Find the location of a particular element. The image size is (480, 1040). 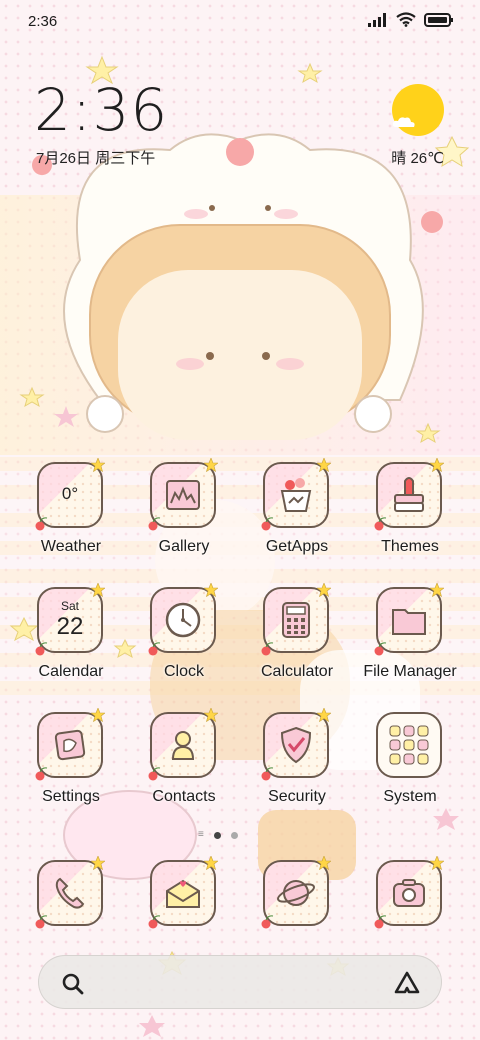

app-label: Weather is located at coordinates (71, 546).